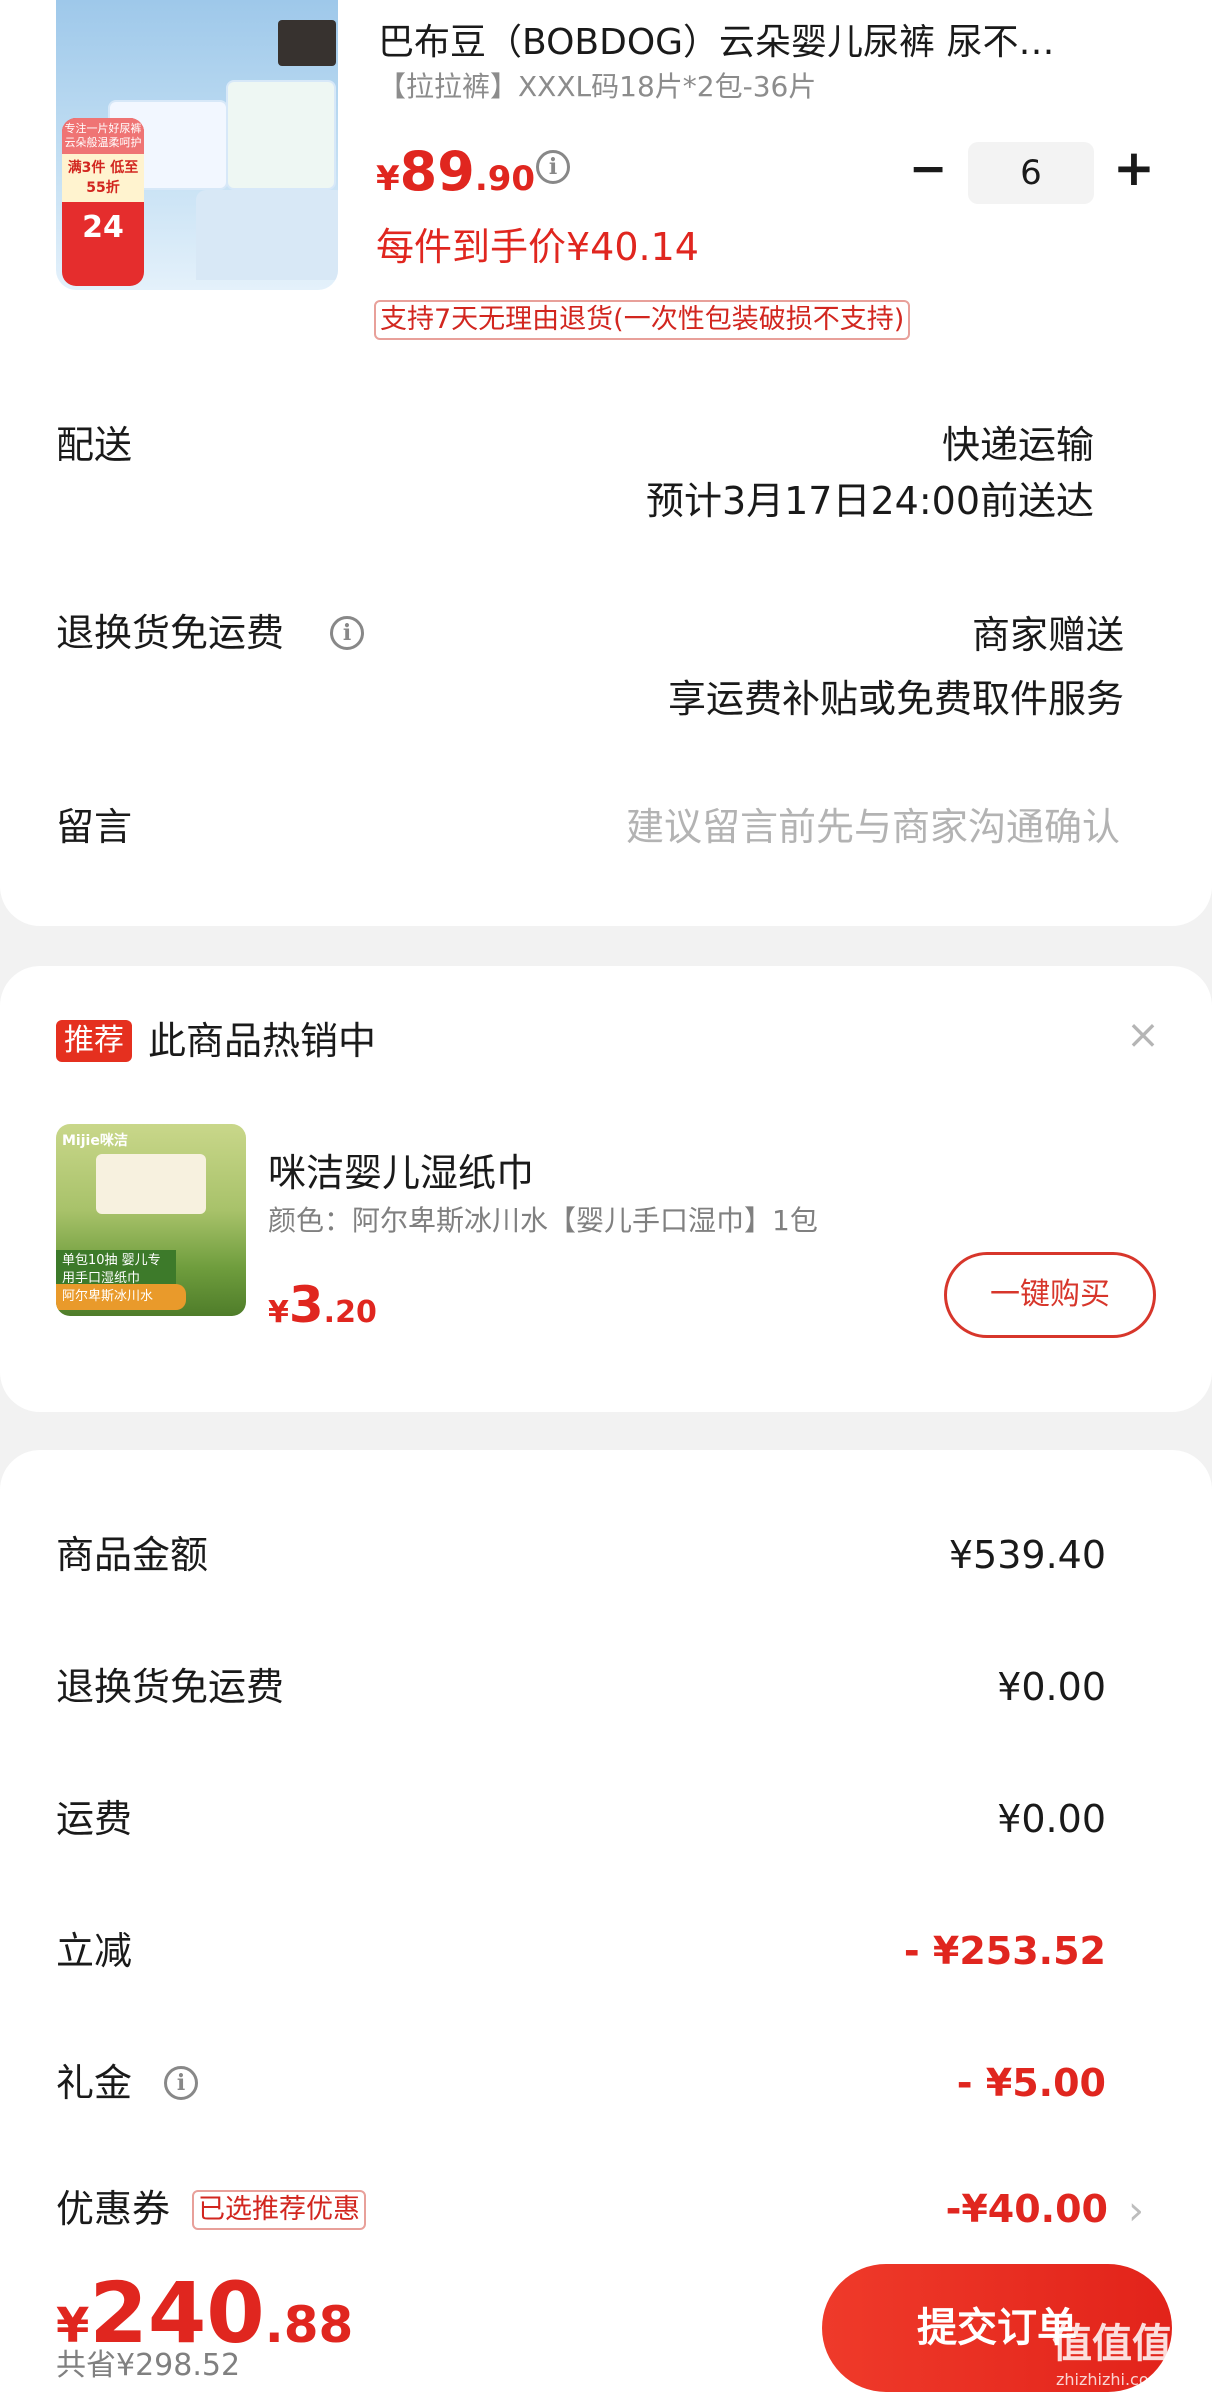 The height and width of the screenshot is (2402, 1212). I want to click on watermark-logo: 值值值, so click(1112, 2344).